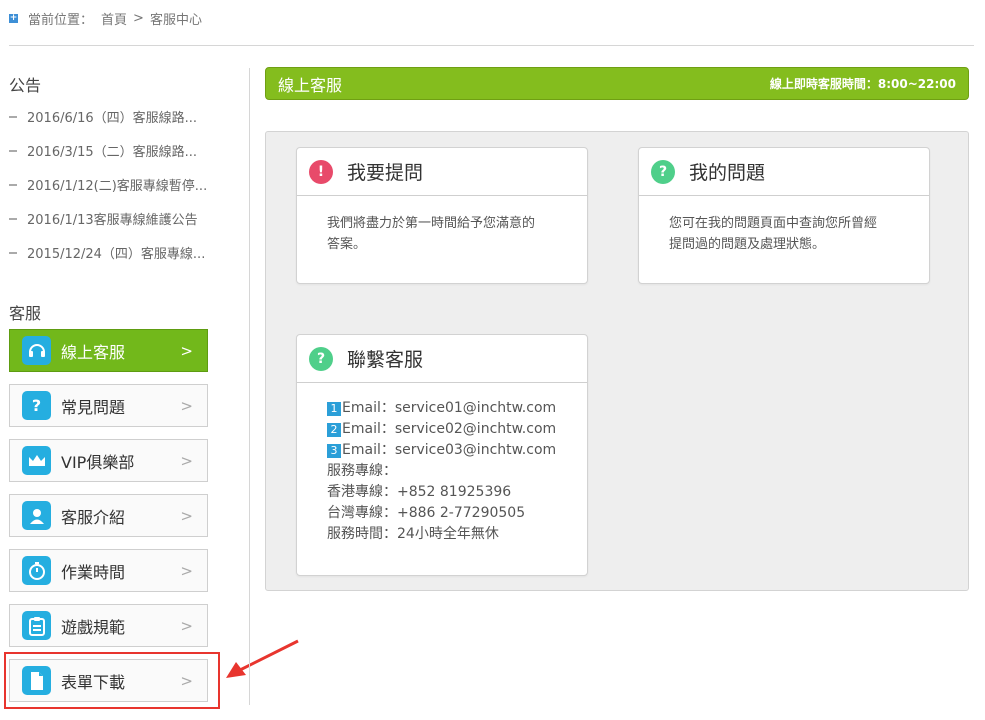  I want to click on sidebar-item-label: 遊戲規範, so click(93, 627).